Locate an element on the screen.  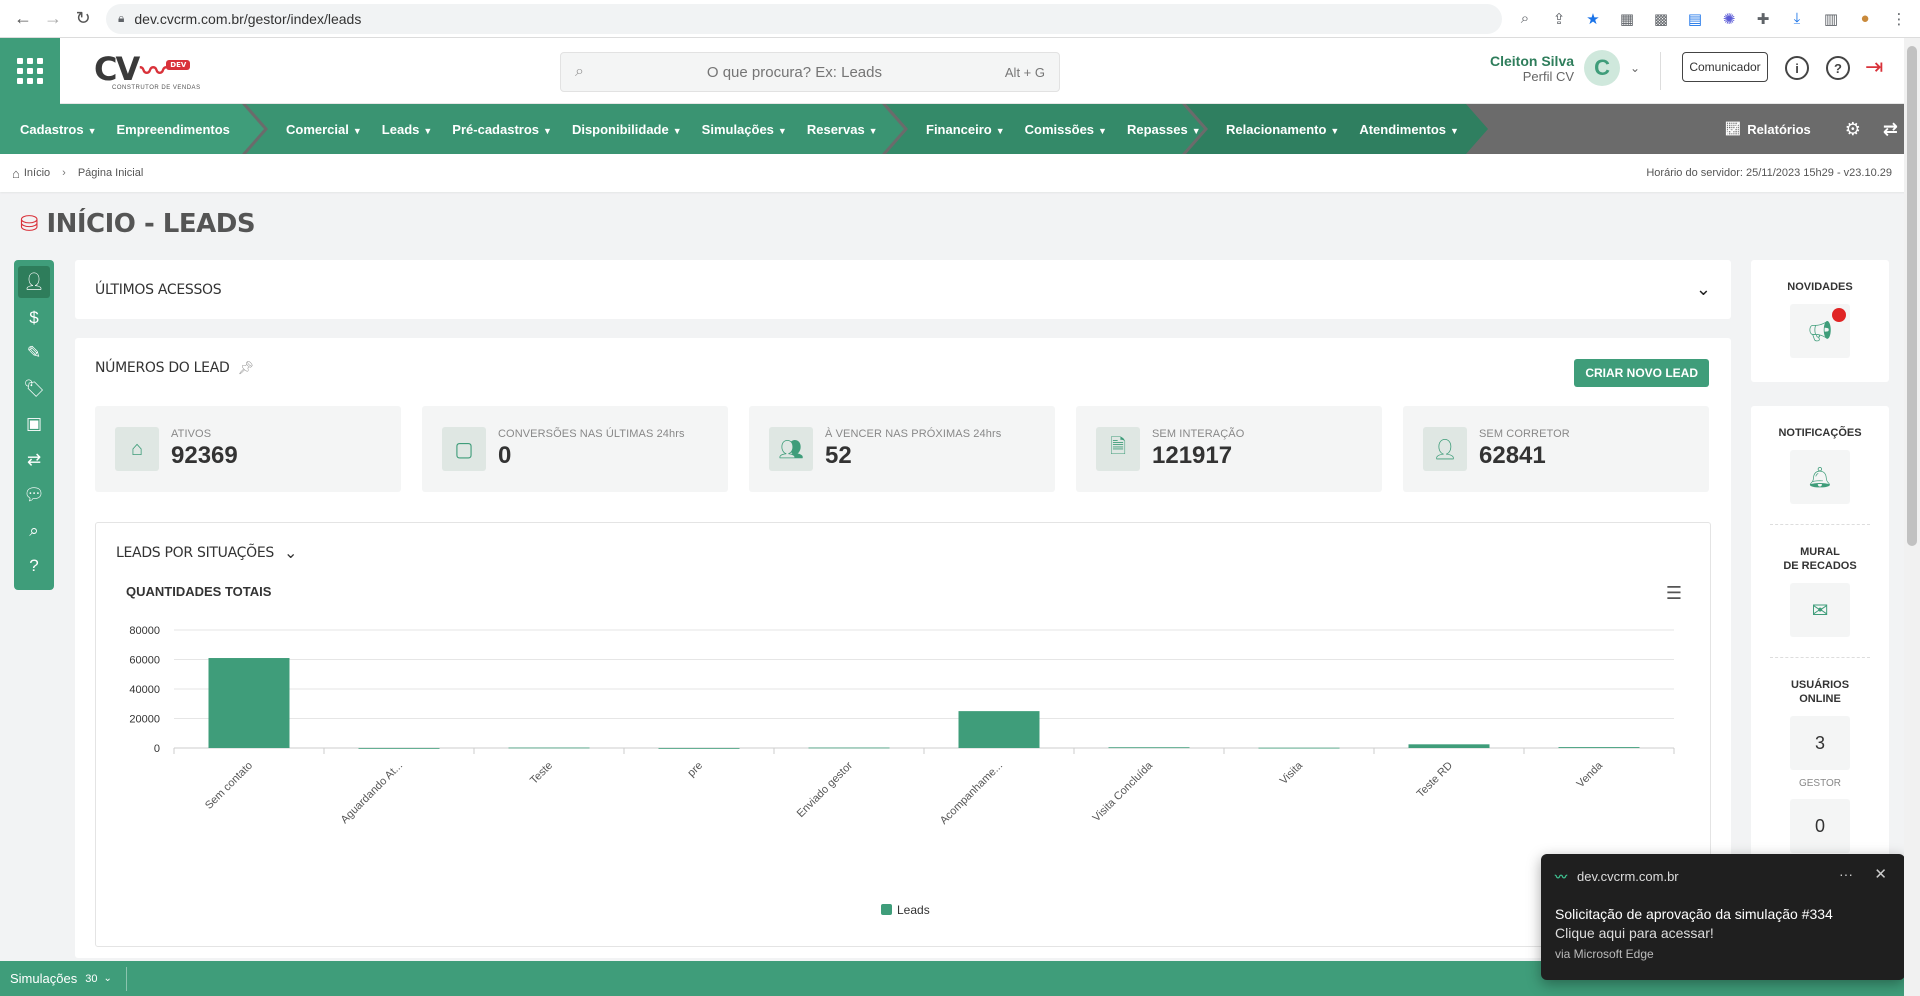
user-menu: Cleiton Silva Perfil CV C ⌄ is located at coordinates (1565, 68).